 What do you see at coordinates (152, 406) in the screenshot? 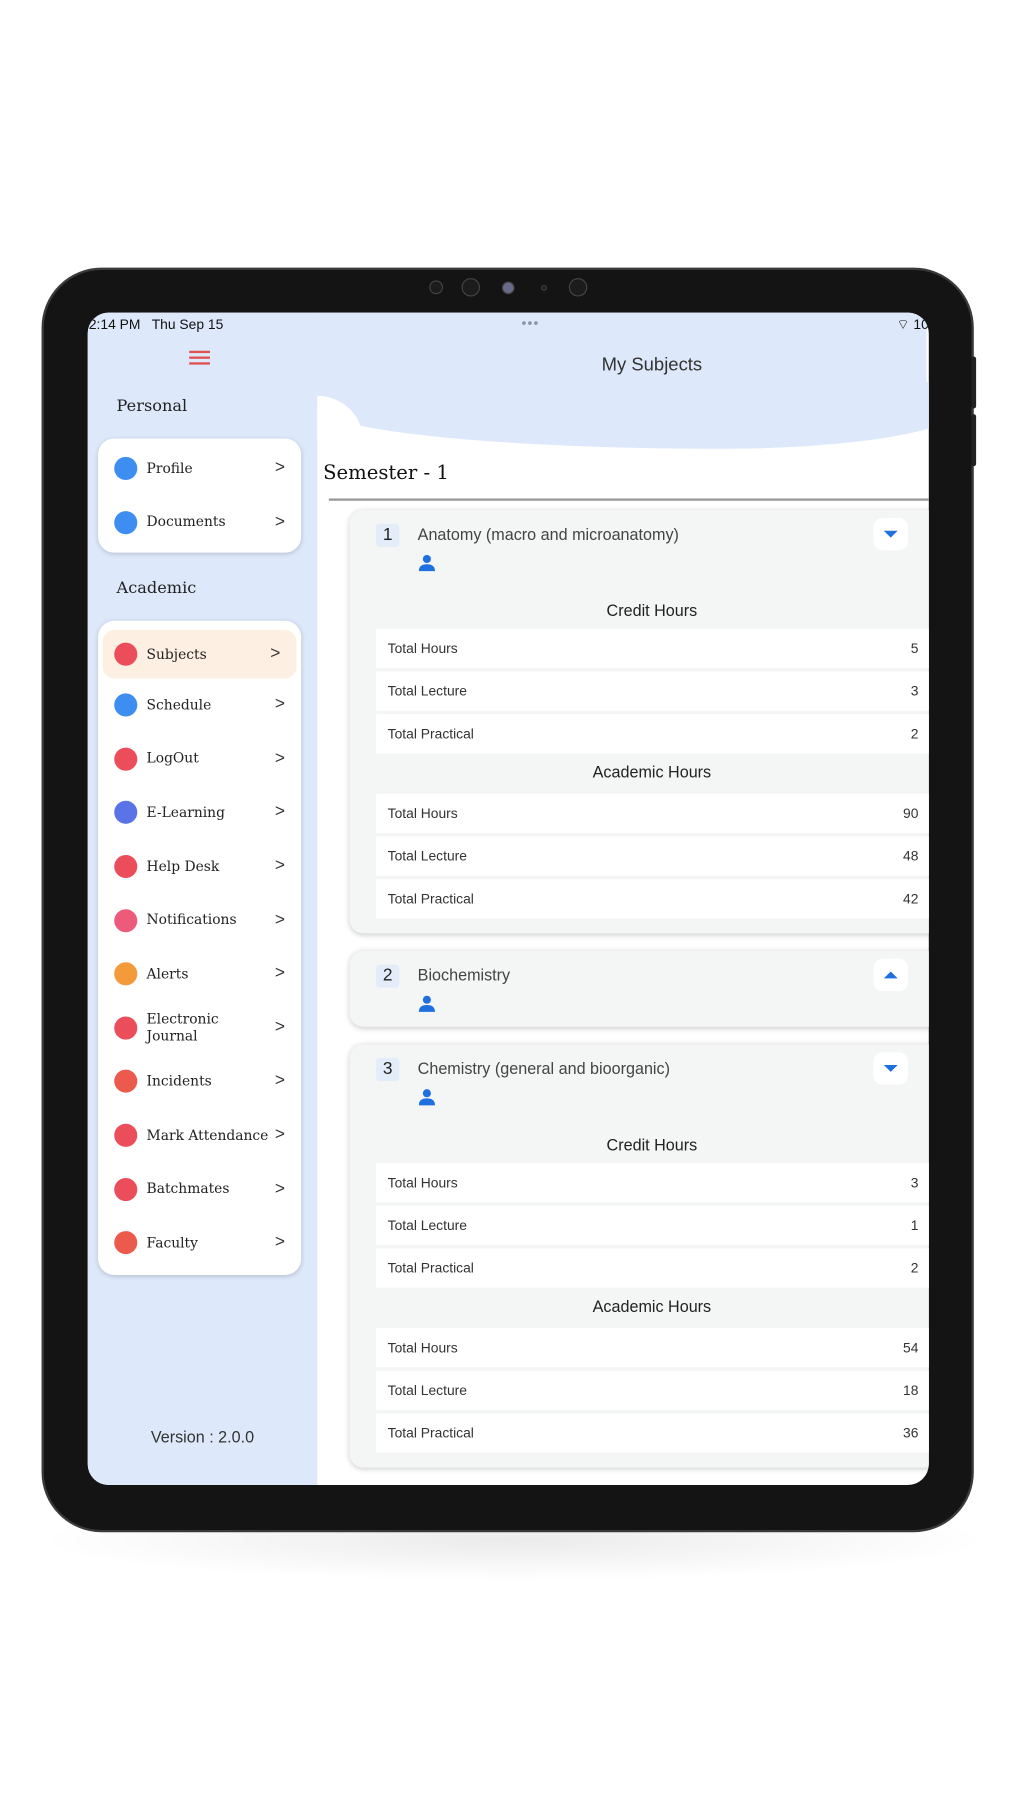
I see `section-personal: Personal` at bounding box center [152, 406].